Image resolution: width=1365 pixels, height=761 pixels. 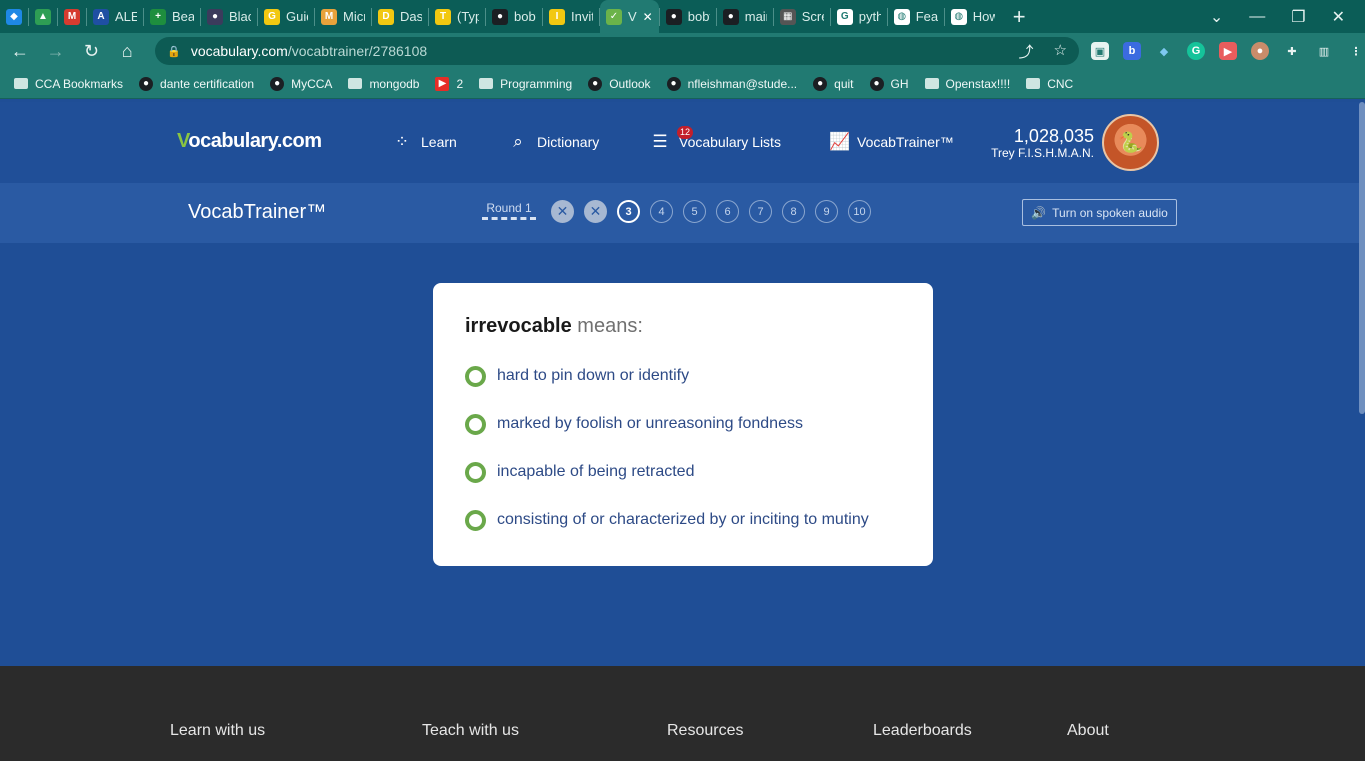 What do you see at coordinates (922, 731) in the screenshot?
I see `footer-leaderboards: Leaderboards` at bounding box center [922, 731].